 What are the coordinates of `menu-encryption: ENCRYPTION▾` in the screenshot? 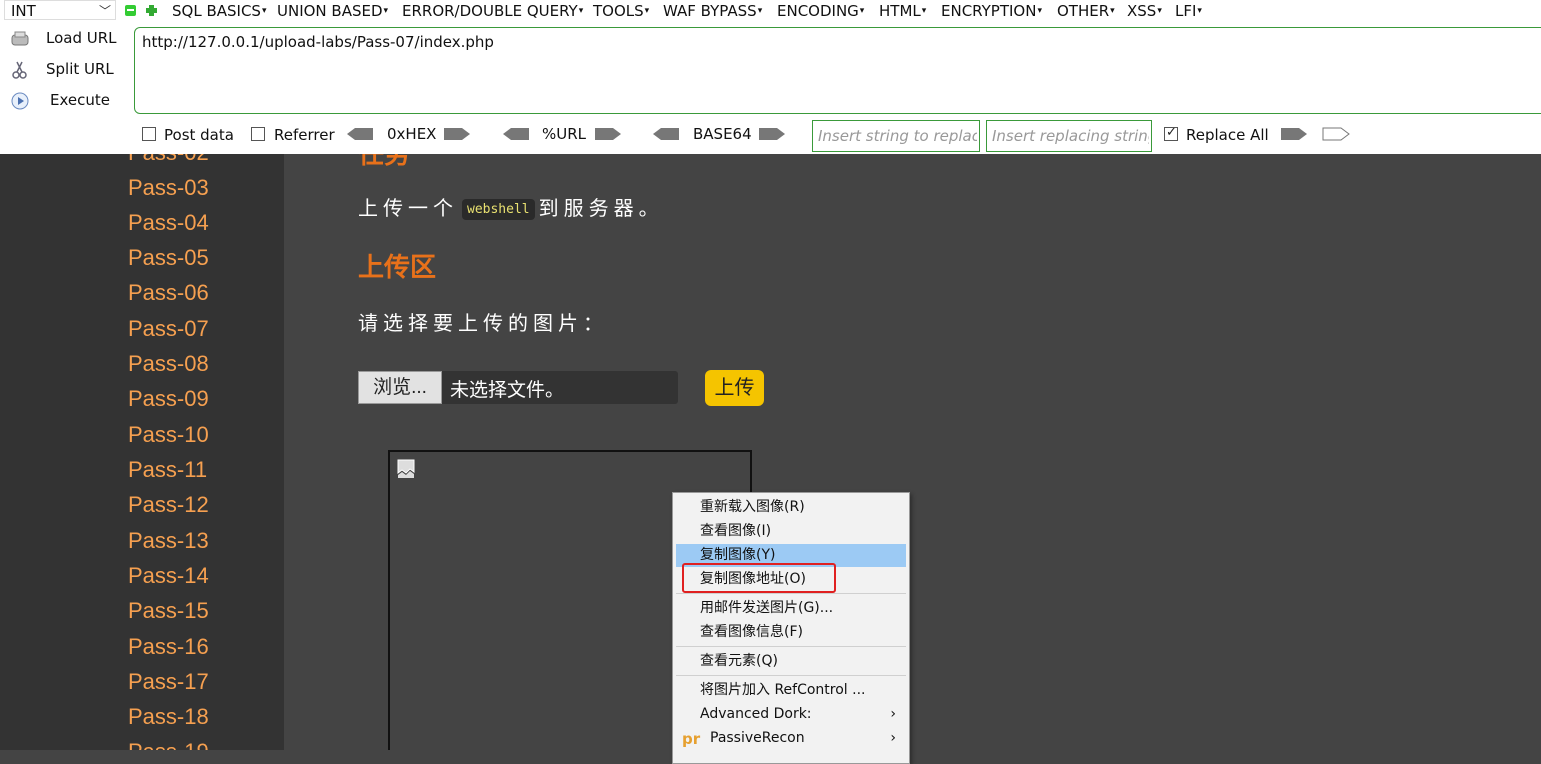 It's located at (991, 11).